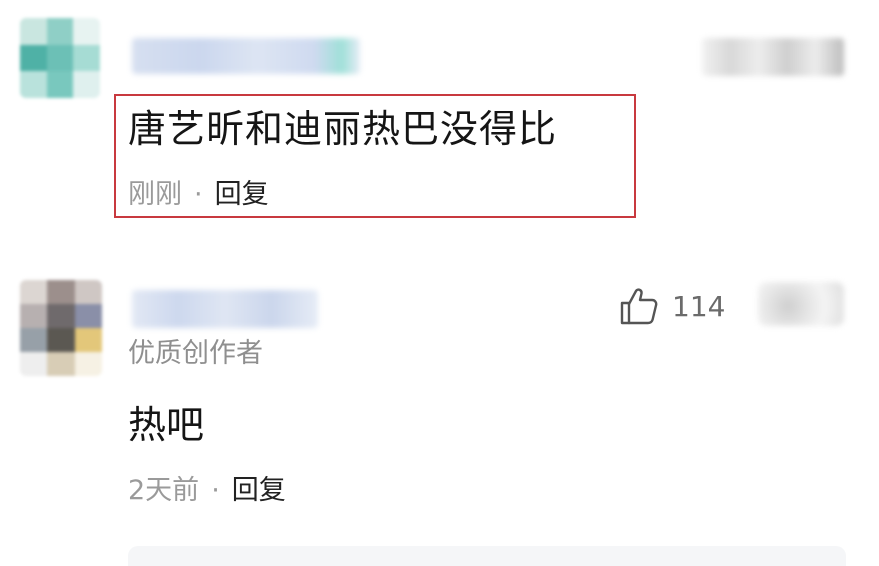 Image resolution: width=879 pixels, height=566 pixels. What do you see at coordinates (164, 490) in the screenshot?
I see `timestamp: 2天前` at bounding box center [164, 490].